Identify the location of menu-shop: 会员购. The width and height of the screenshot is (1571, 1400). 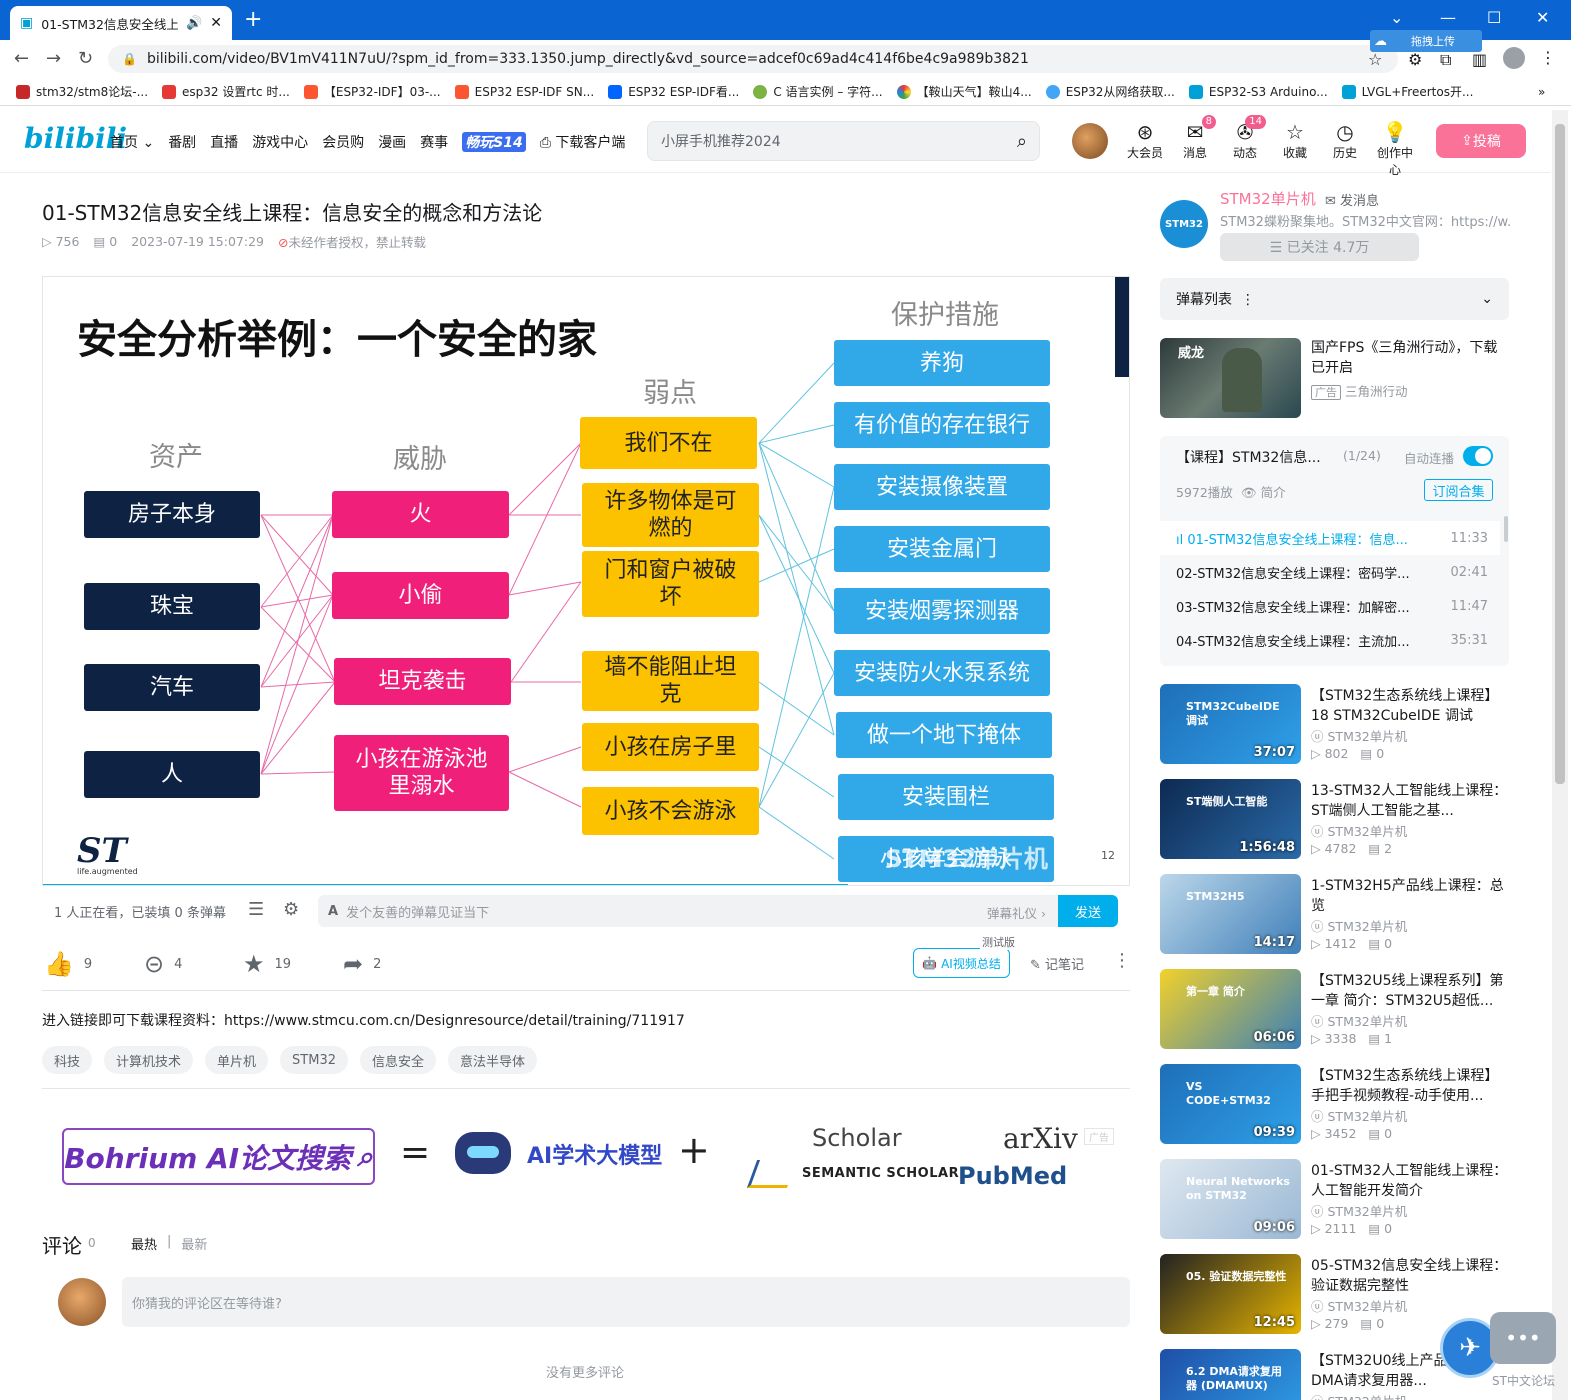
(343, 142).